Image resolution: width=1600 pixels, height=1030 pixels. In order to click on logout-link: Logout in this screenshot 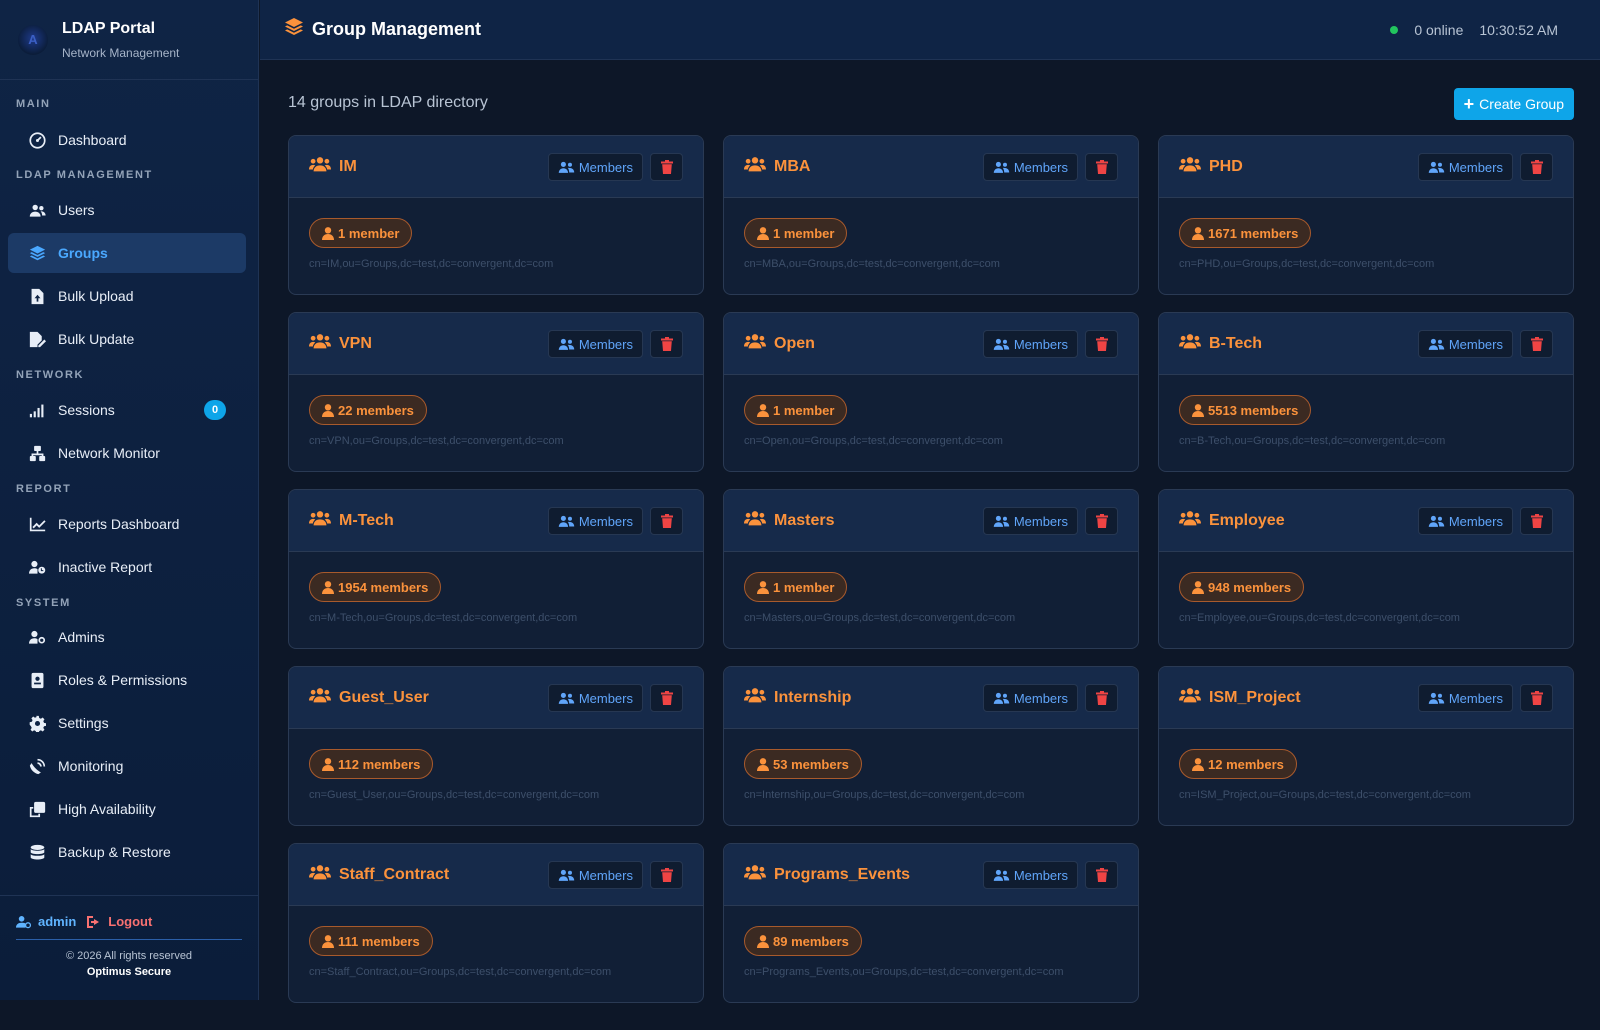, I will do `click(119, 921)`.